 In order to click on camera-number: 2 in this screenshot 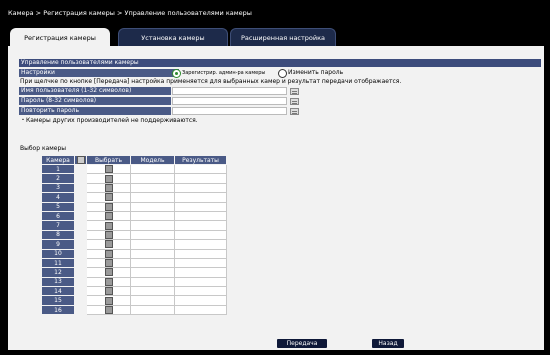, I will do `click(58, 178)`.